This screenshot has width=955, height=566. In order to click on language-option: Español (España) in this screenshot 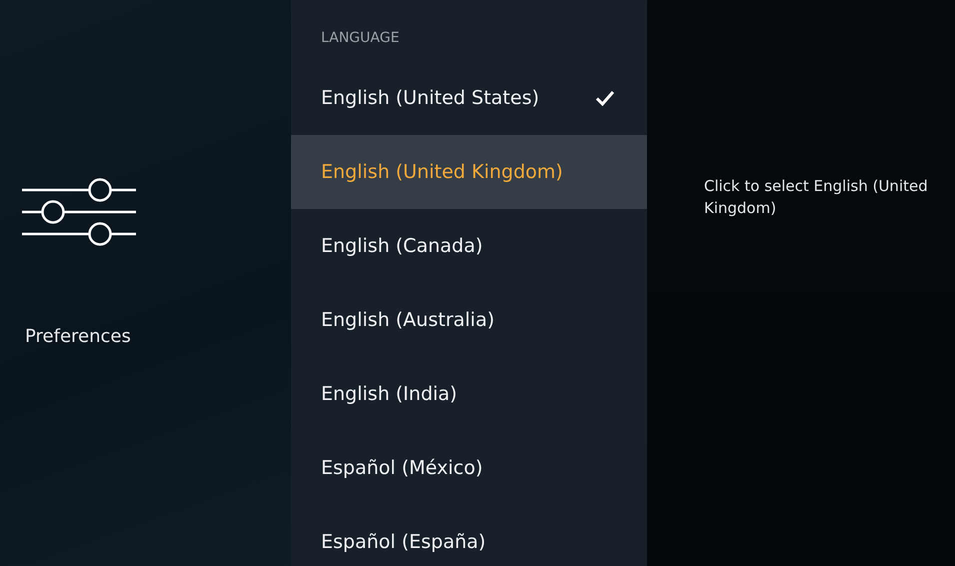, I will do `click(469, 535)`.